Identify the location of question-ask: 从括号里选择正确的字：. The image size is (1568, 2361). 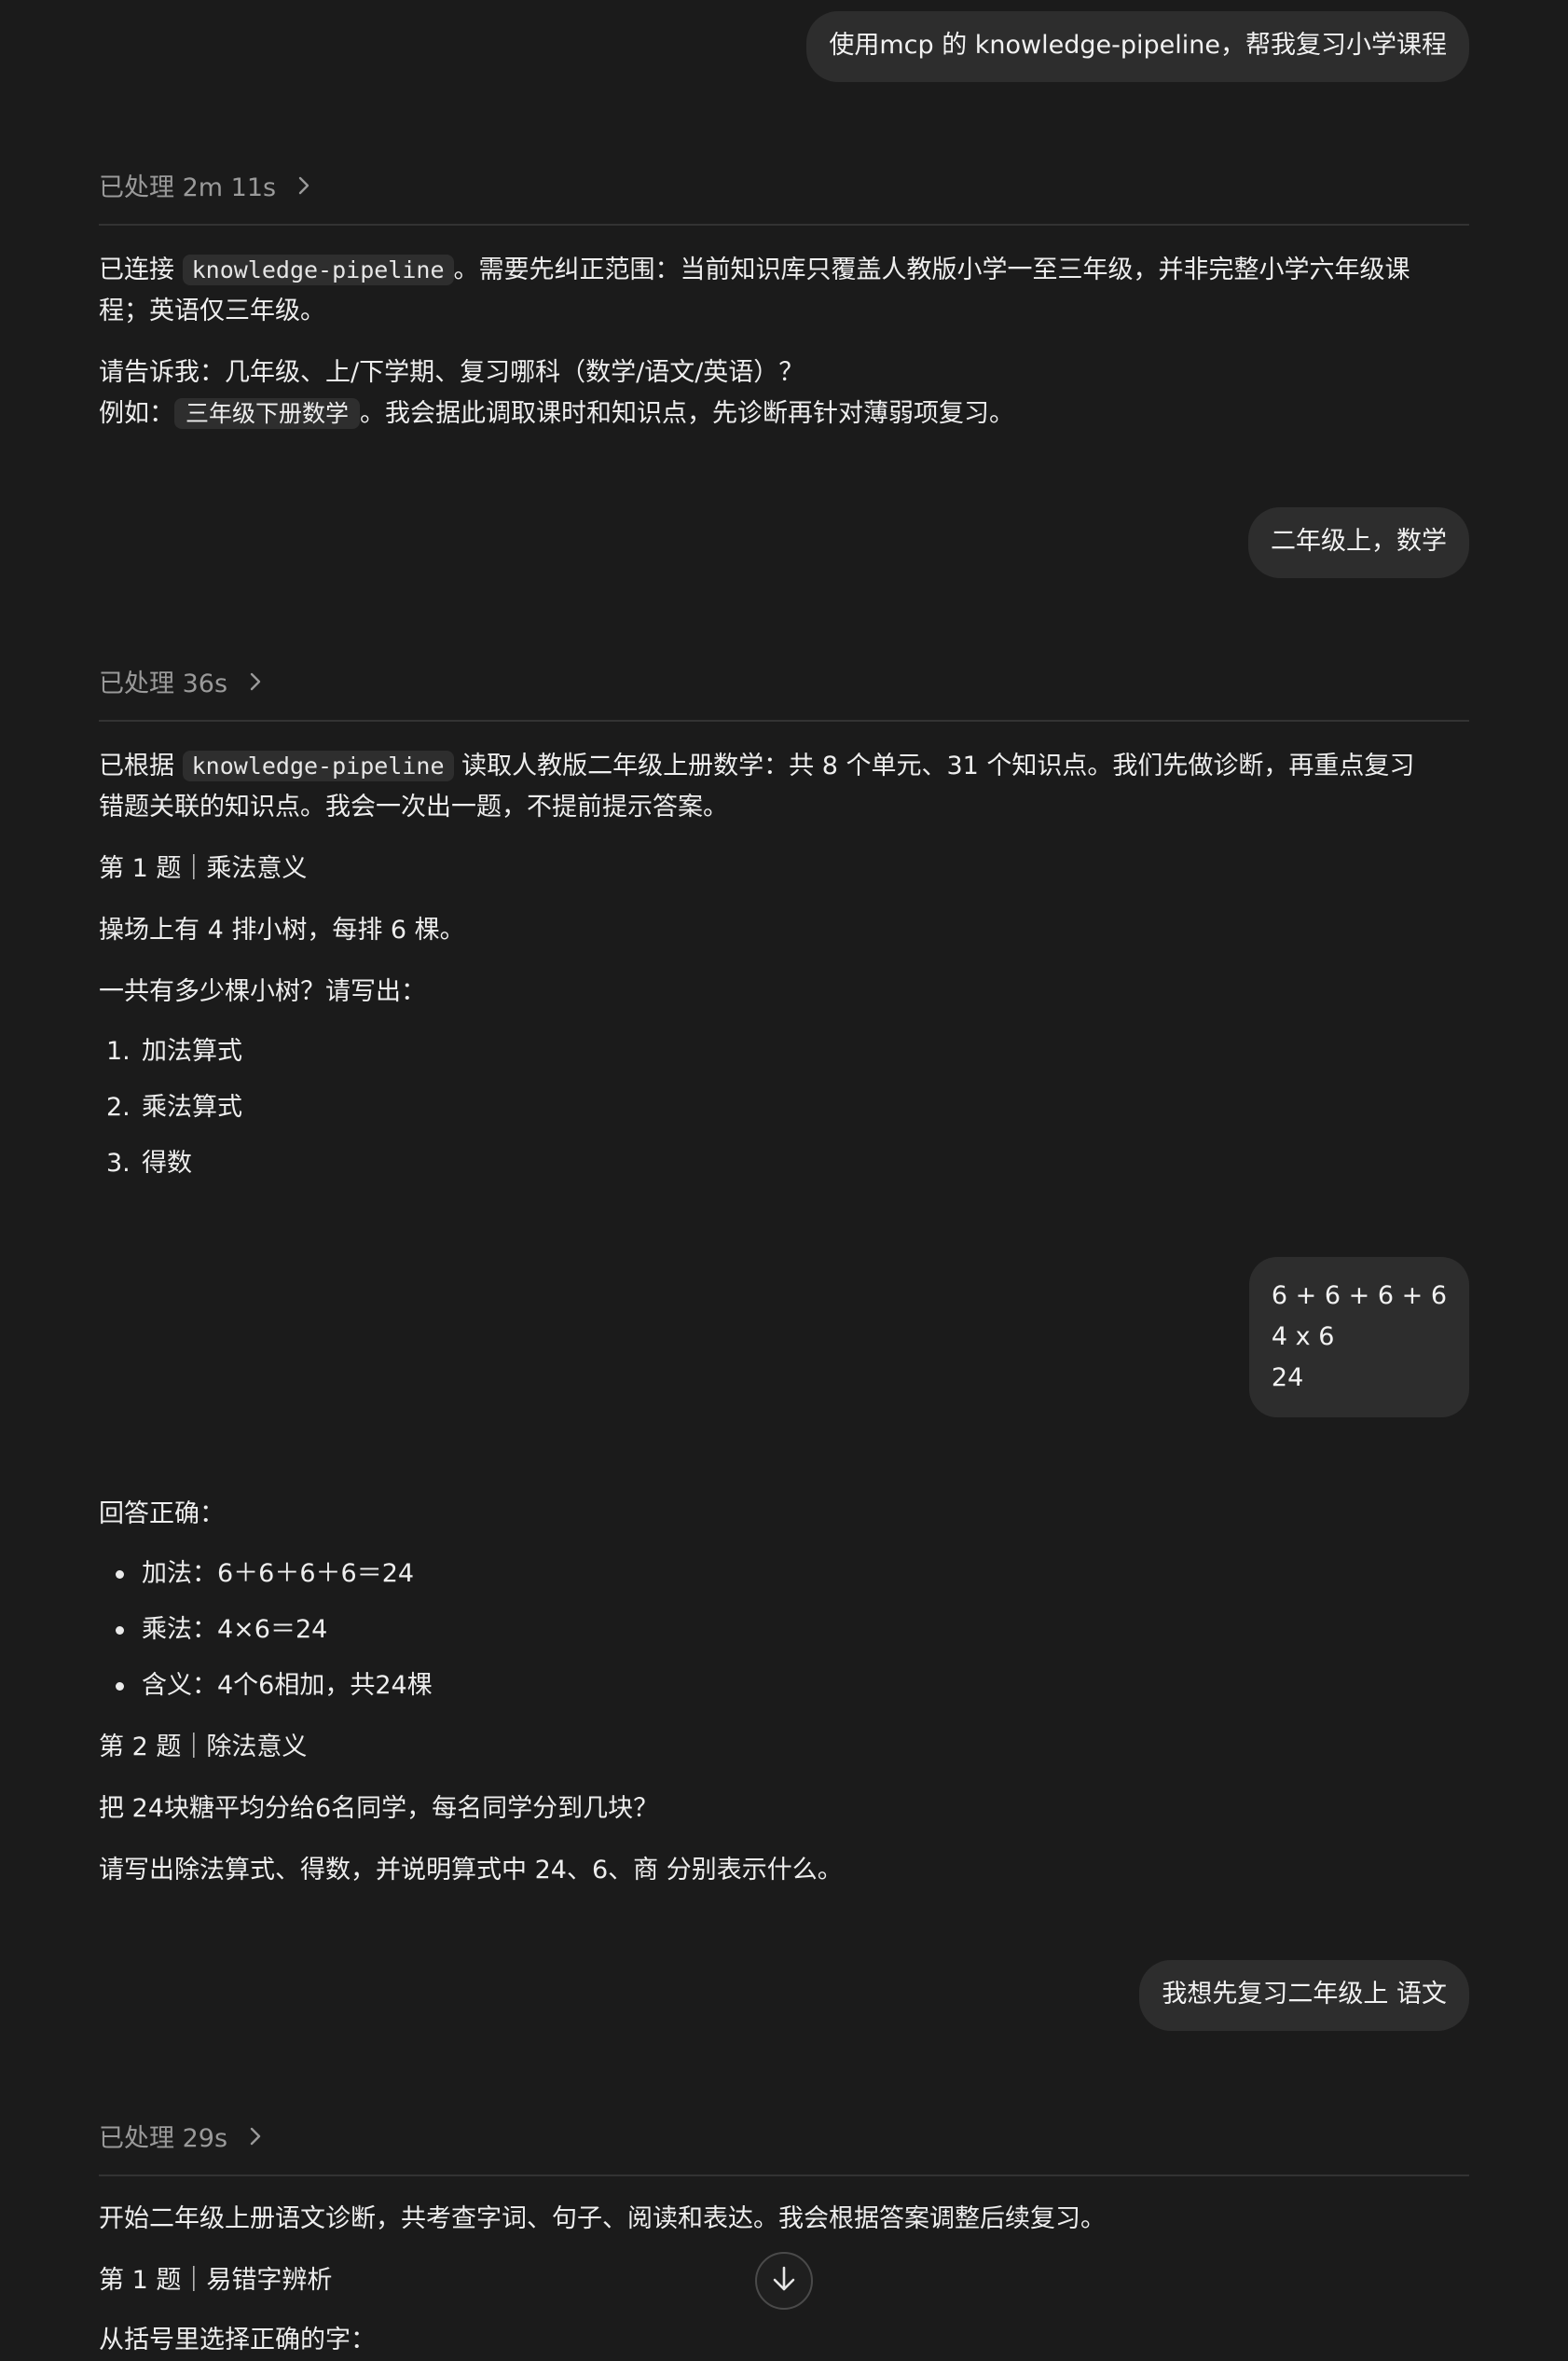
(237, 2340).